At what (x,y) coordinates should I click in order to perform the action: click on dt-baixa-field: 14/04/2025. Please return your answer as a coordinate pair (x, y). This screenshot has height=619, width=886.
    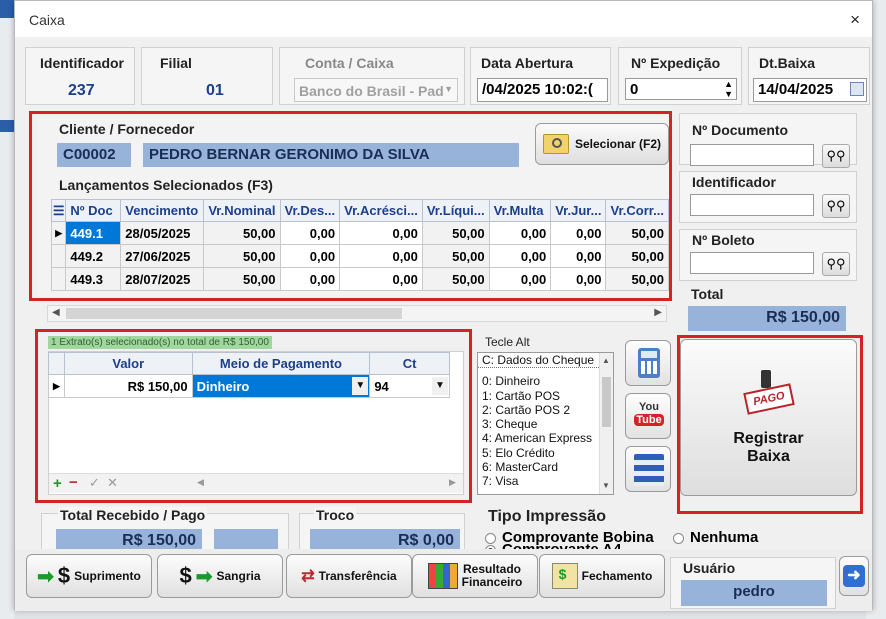
    Looking at the image, I should click on (810, 90).